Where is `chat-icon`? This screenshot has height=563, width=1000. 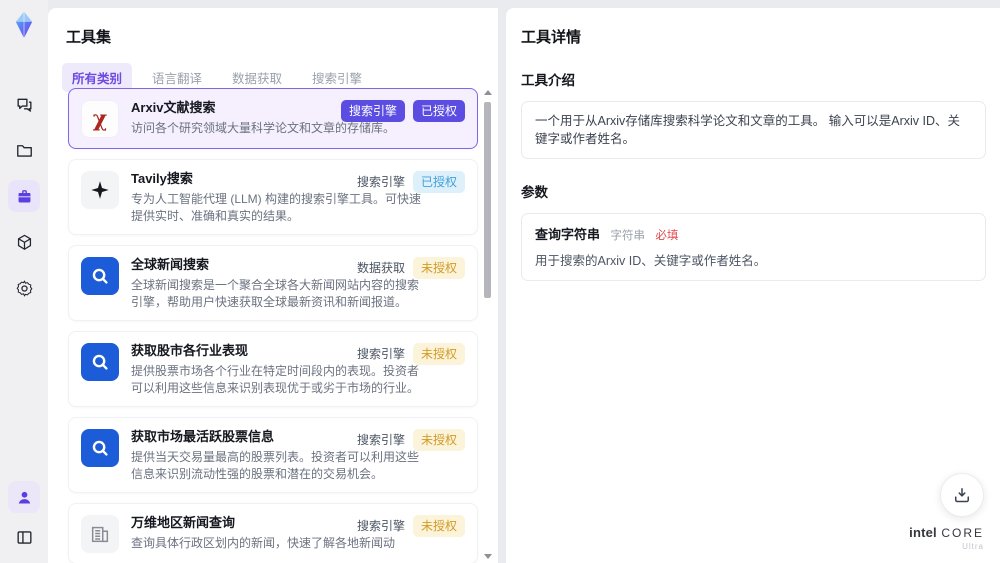
chat-icon is located at coordinates (24, 104).